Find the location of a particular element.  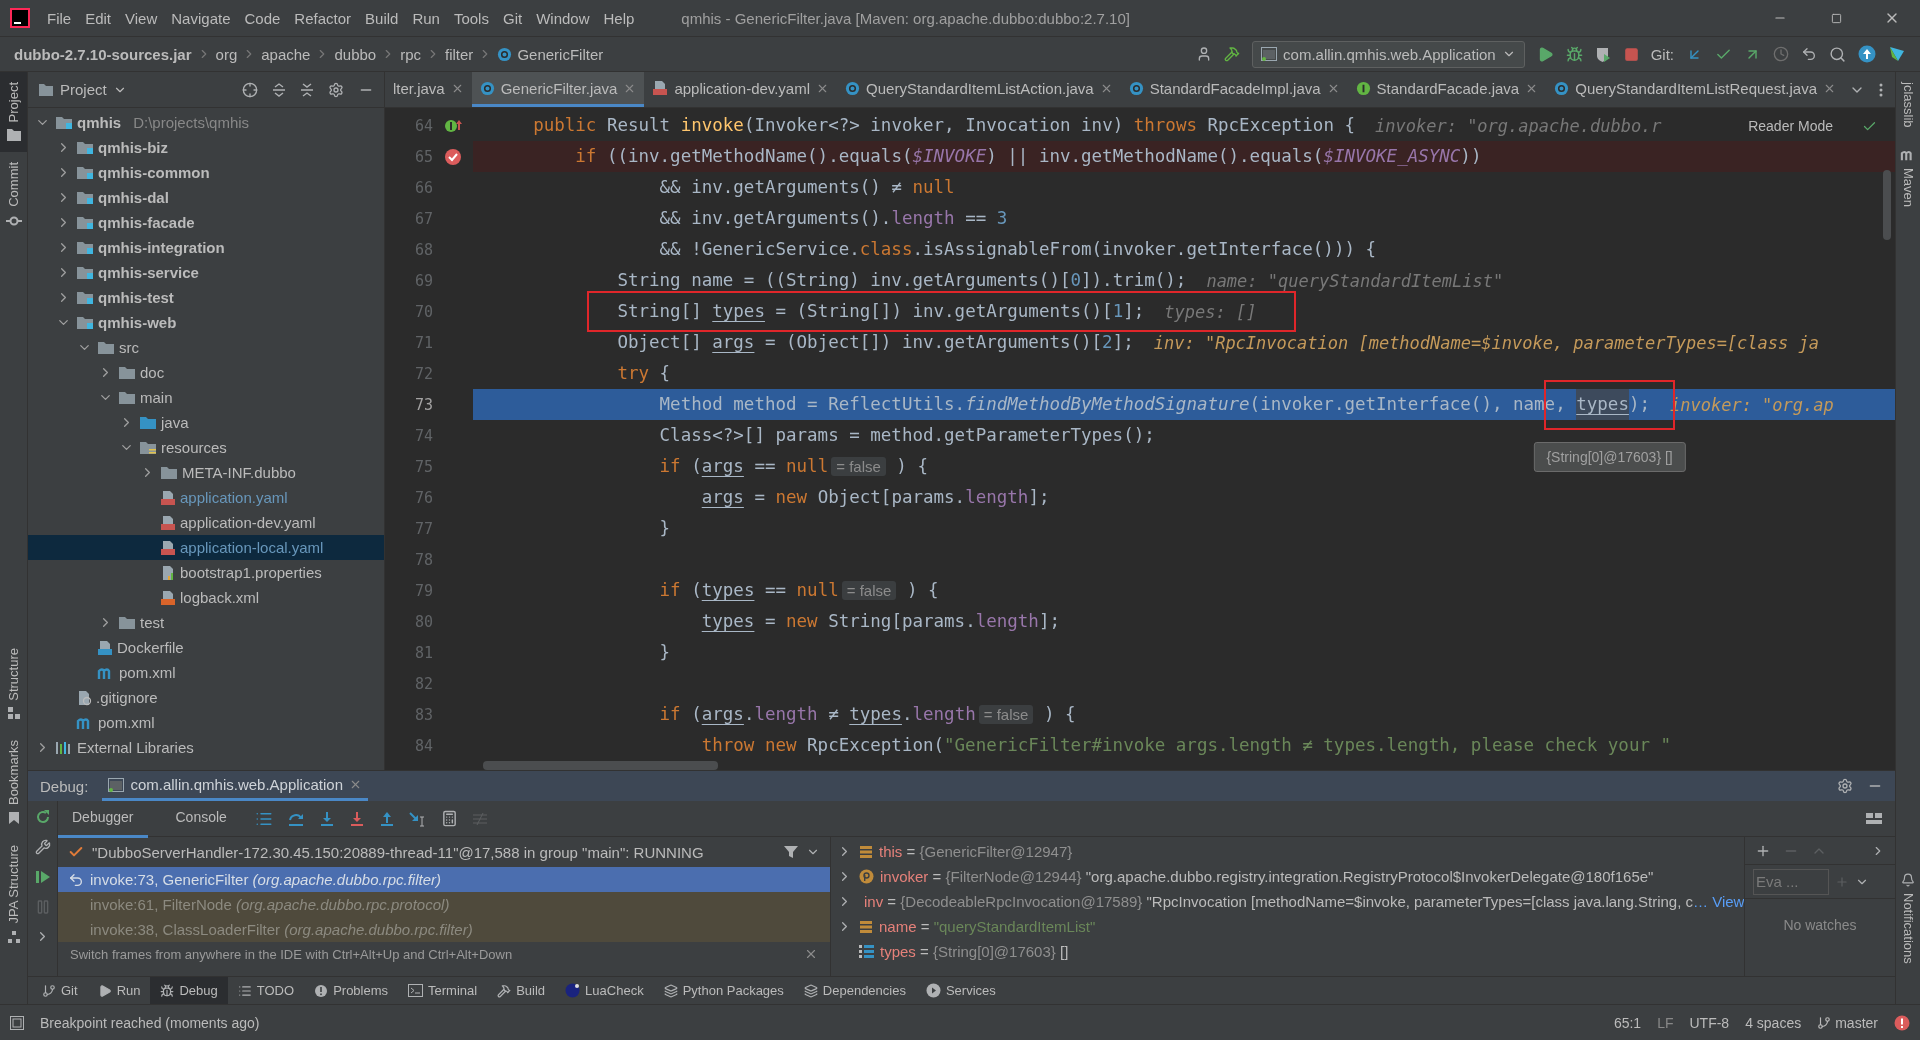

tree-item: test is located at coordinates (206, 622).